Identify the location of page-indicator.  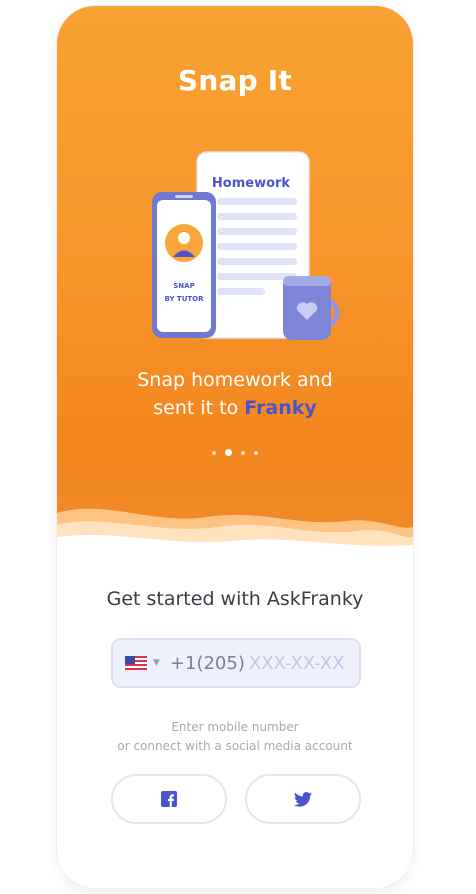
(235, 452).